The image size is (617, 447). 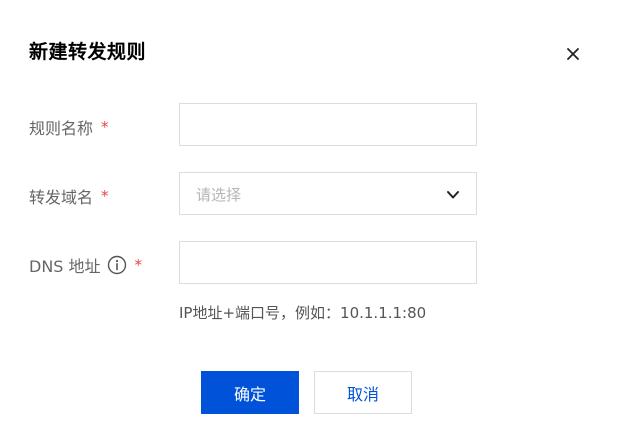 What do you see at coordinates (61, 197) in the screenshot?
I see `forward-domain-label: 转发域名` at bounding box center [61, 197].